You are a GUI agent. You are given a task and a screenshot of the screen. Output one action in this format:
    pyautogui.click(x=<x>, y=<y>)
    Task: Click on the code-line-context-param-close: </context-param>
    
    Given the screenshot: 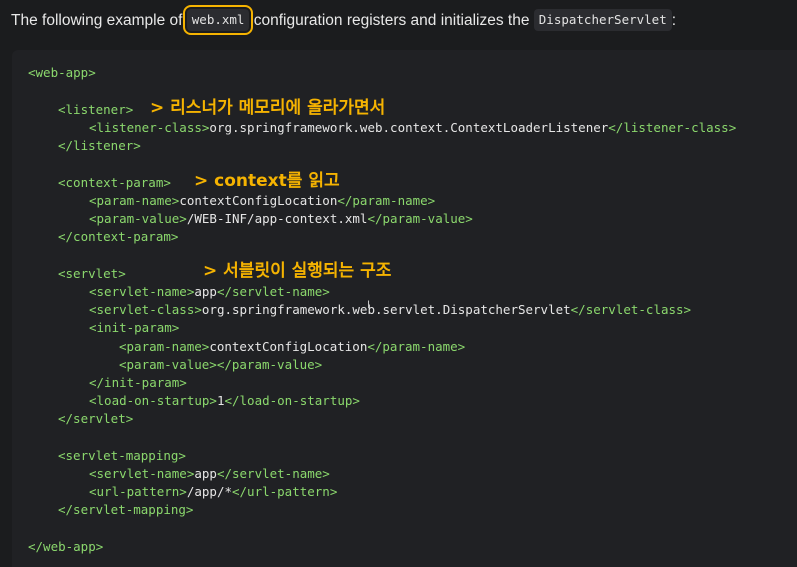 What is the action you would take?
    pyautogui.click(x=118, y=237)
    